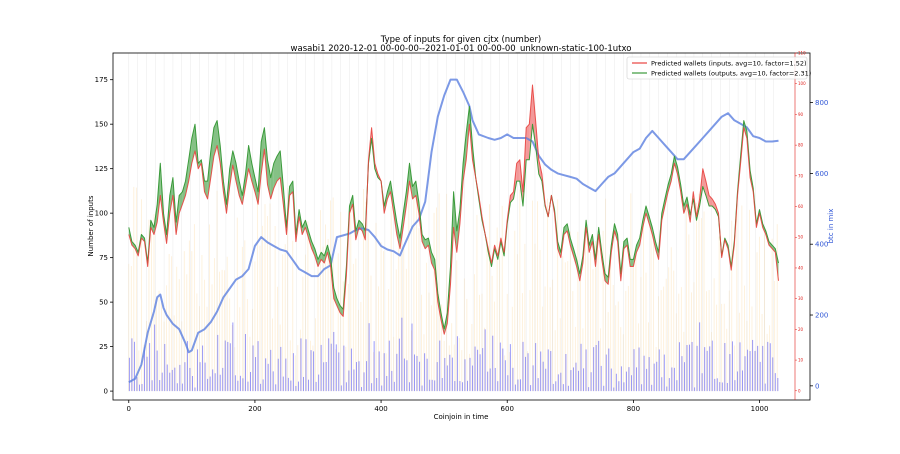  I want to click on y-tick-label: 0, so click(106, 392).